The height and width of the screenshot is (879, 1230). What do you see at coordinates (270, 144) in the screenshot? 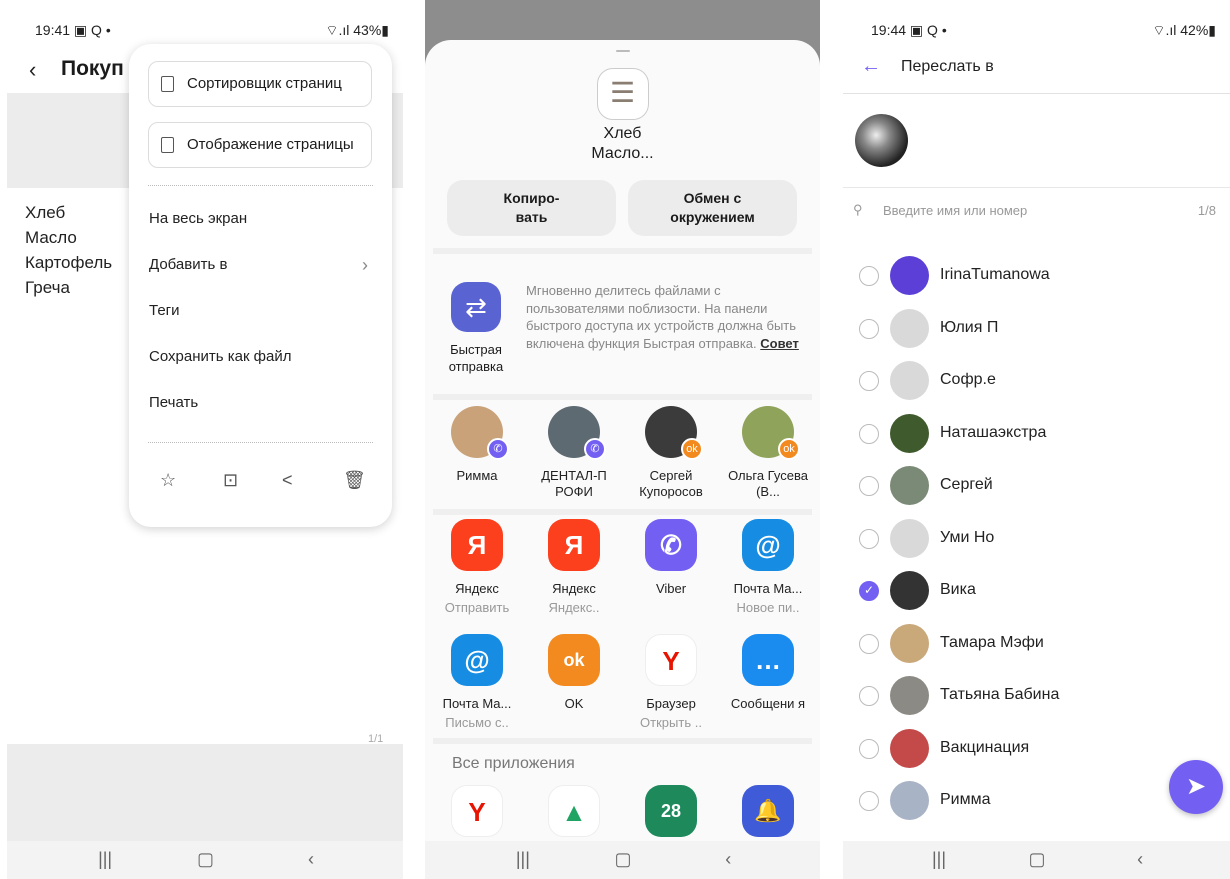
I see `page-display-label: Отображение страницы` at bounding box center [270, 144].